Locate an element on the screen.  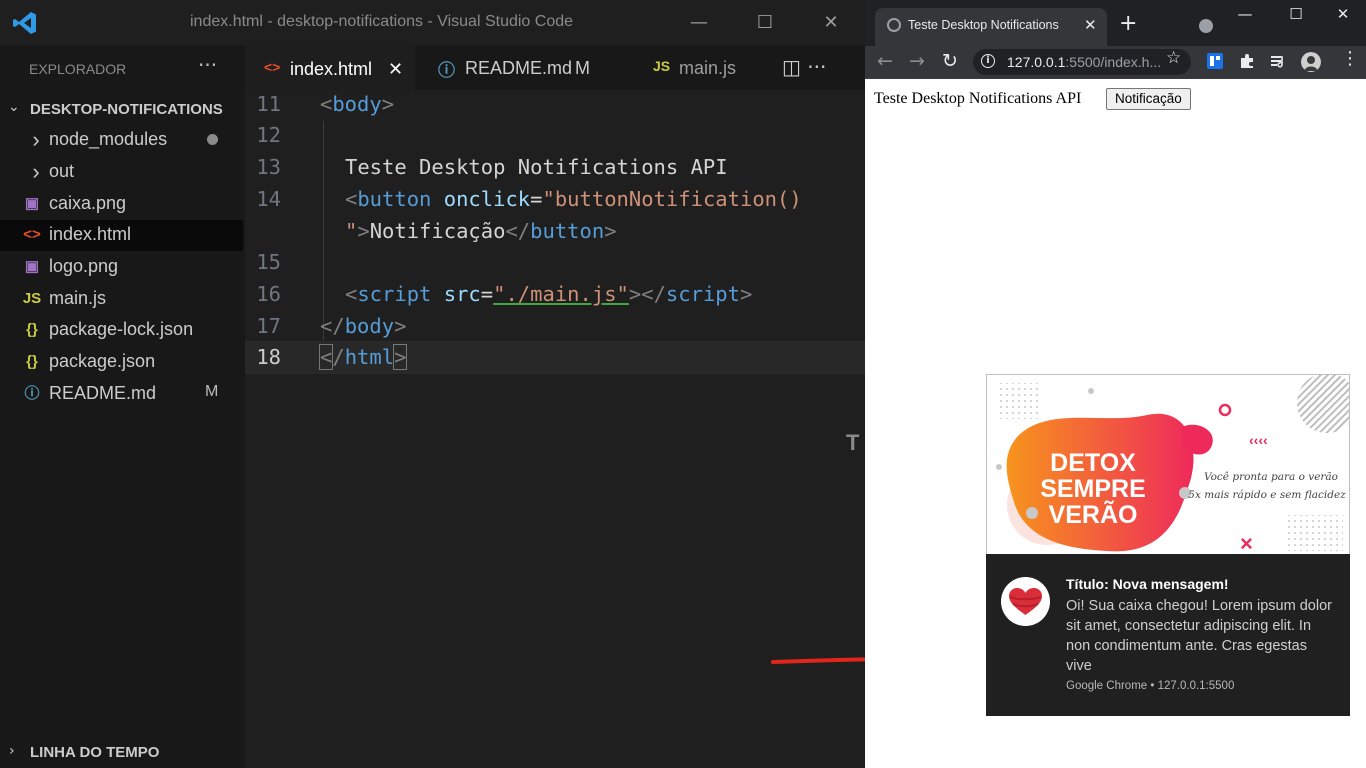
folder-header: ⌄ DESKTOP-NOTIFICATIONS is located at coordinates (122, 110).